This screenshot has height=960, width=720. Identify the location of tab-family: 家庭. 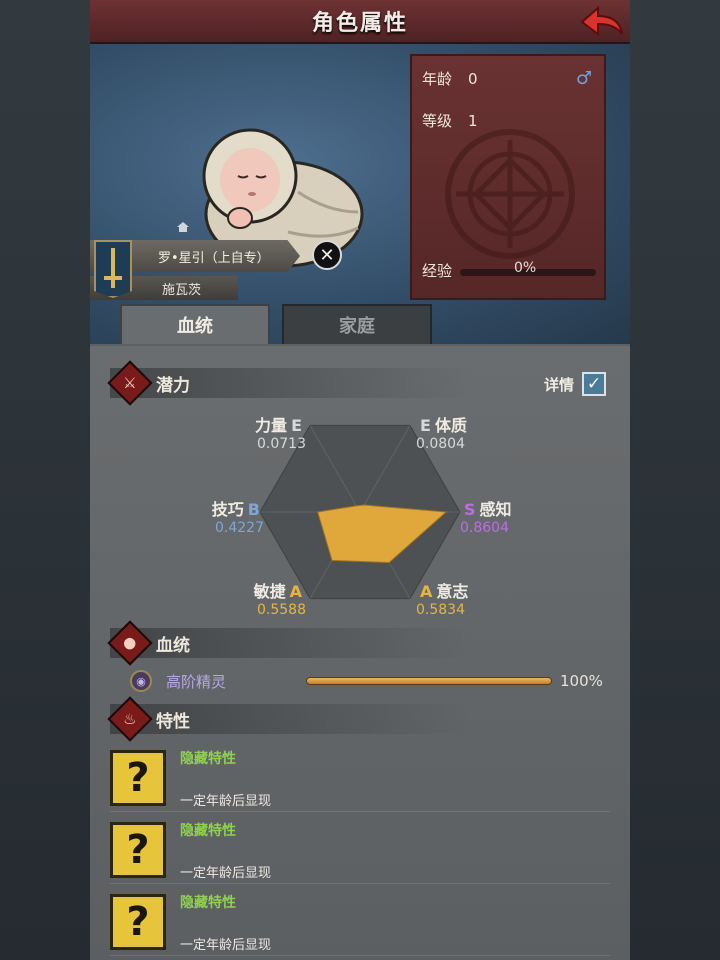
(357, 324).